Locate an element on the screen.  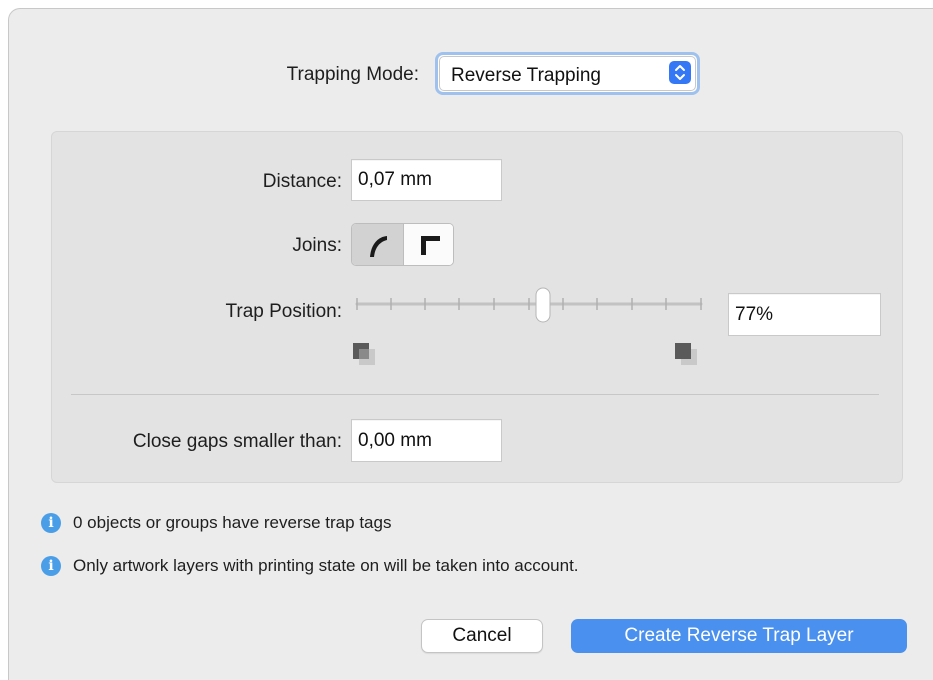
distance-field: 0,07 mm is located at coordinates (426, 180).